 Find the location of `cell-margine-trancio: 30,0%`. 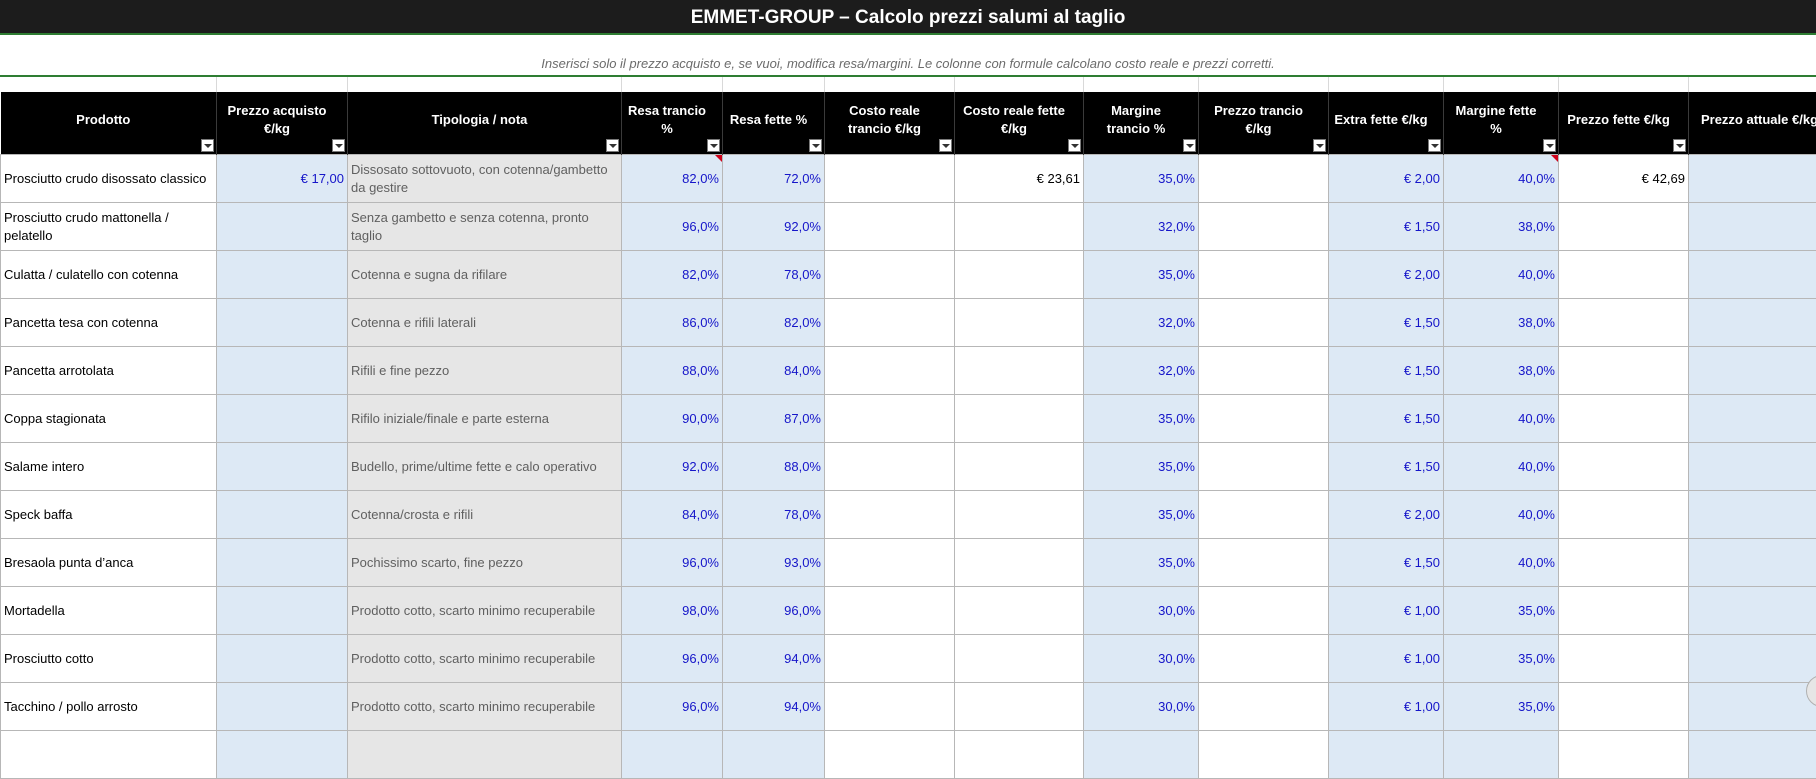

cell-margine-trancio: 30,0% is located at coordinates (1141, 707).